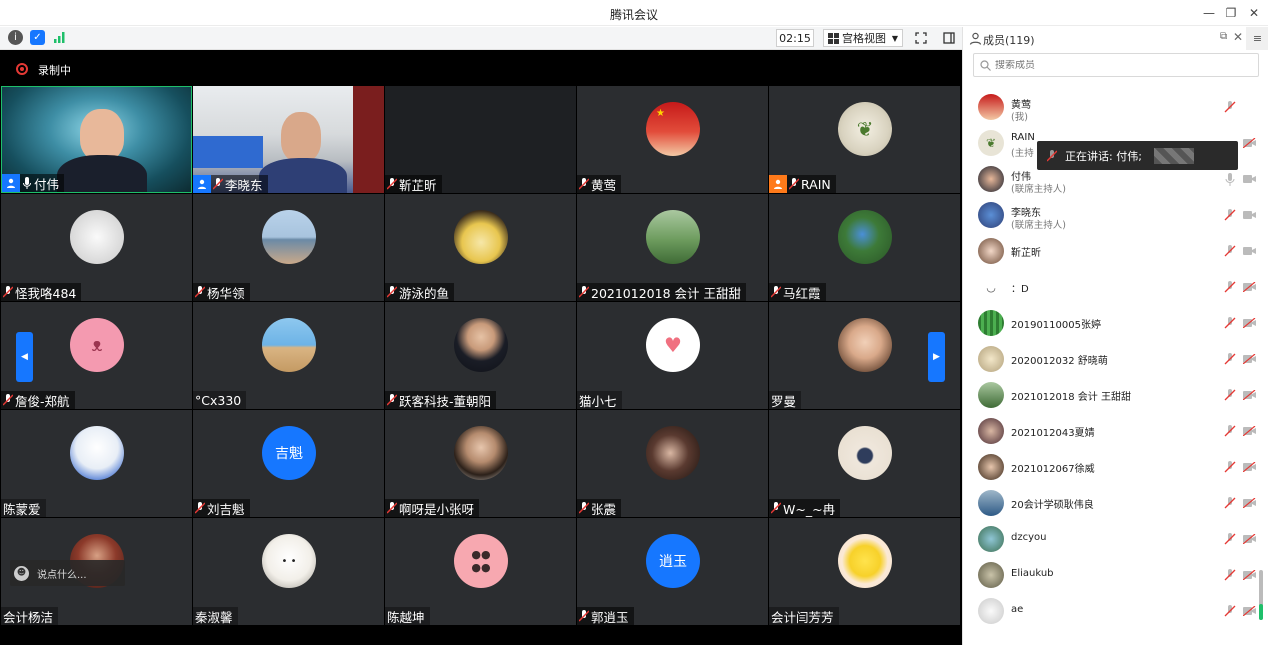 The image size is (1268, 645). What do you see at coordinates (1115, 539) in the screenshot?
I see `member-row: dzcyou` at bounding box center [1115, 539].